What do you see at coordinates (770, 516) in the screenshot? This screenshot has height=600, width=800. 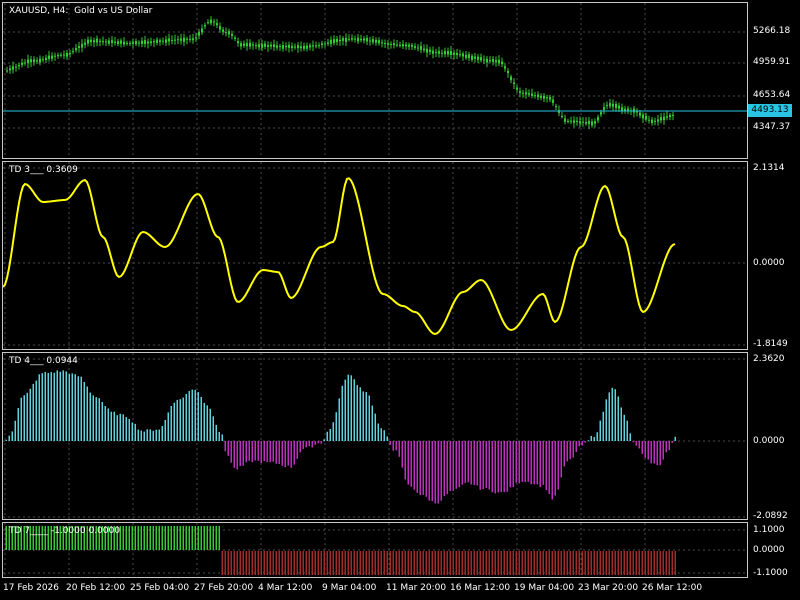 I see `td4-axis-label: -2.0892` at bounding box center [770, 516].